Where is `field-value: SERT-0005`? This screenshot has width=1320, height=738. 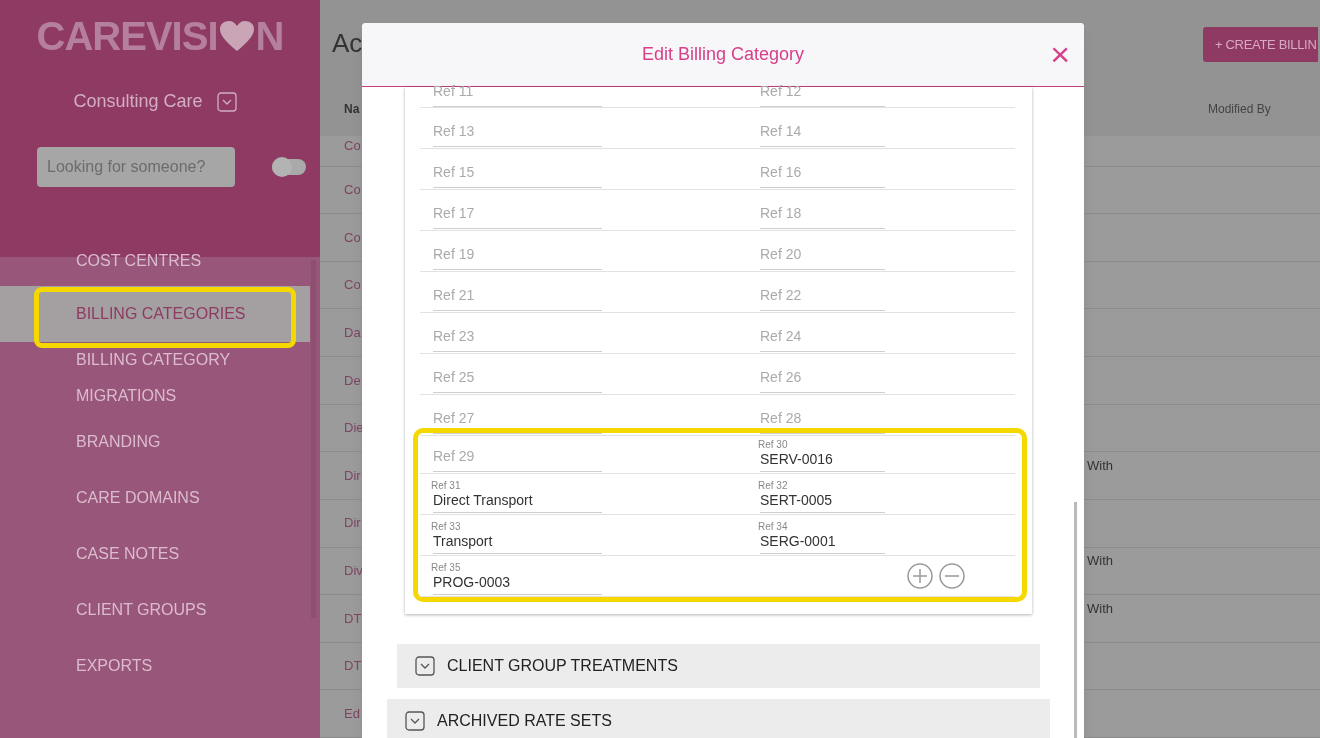 field-value: SERT-0005 is located at coordinates (797, 499).